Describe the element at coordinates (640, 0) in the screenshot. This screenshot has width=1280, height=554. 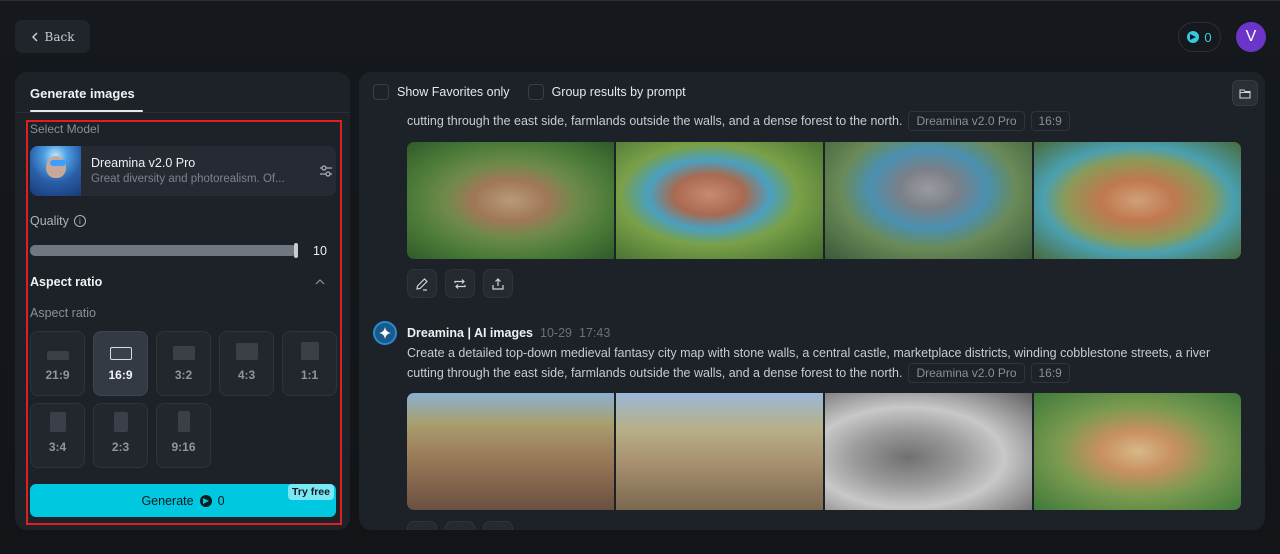
I see `top-divider` at that location.